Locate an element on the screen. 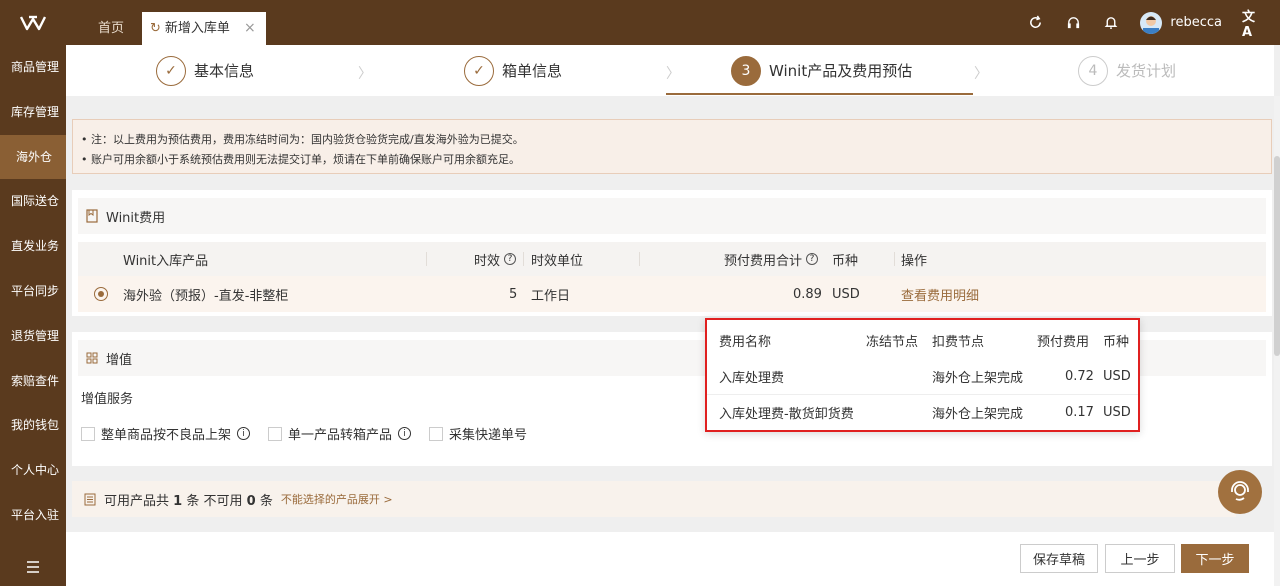  radio-selected-icon is located at coordinates (101, 294).